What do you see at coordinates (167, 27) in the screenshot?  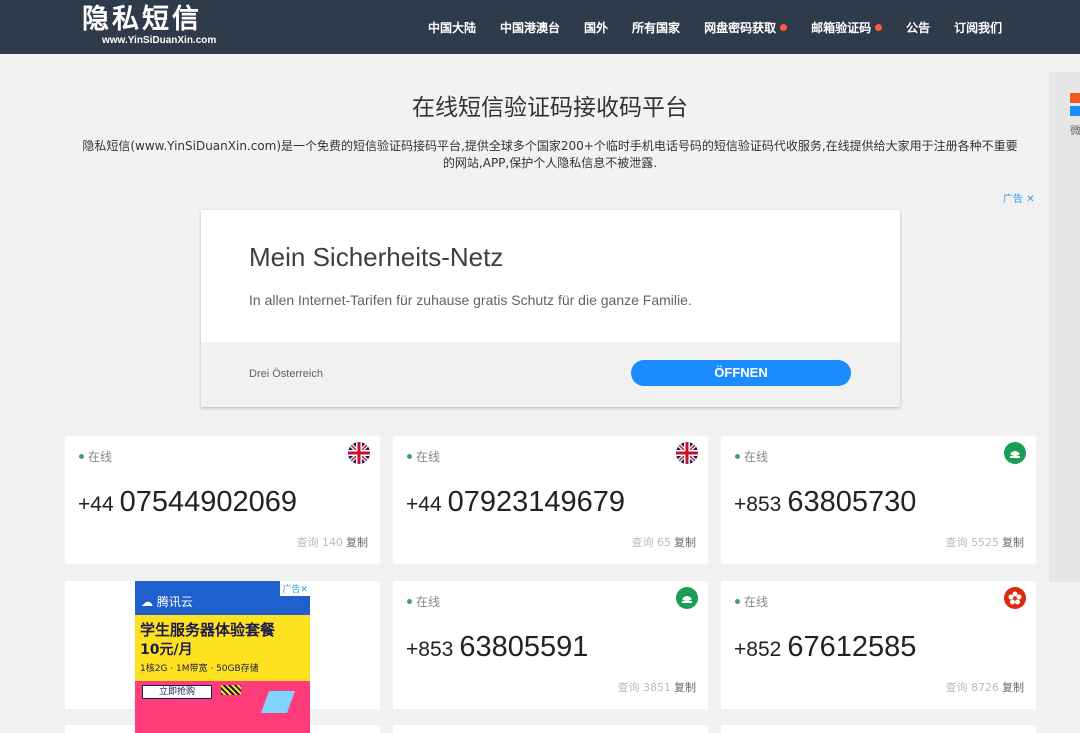 I see `site-logo: 隐私短信 www.YinSiDuanXin.com` at bounding box center [167, 27].